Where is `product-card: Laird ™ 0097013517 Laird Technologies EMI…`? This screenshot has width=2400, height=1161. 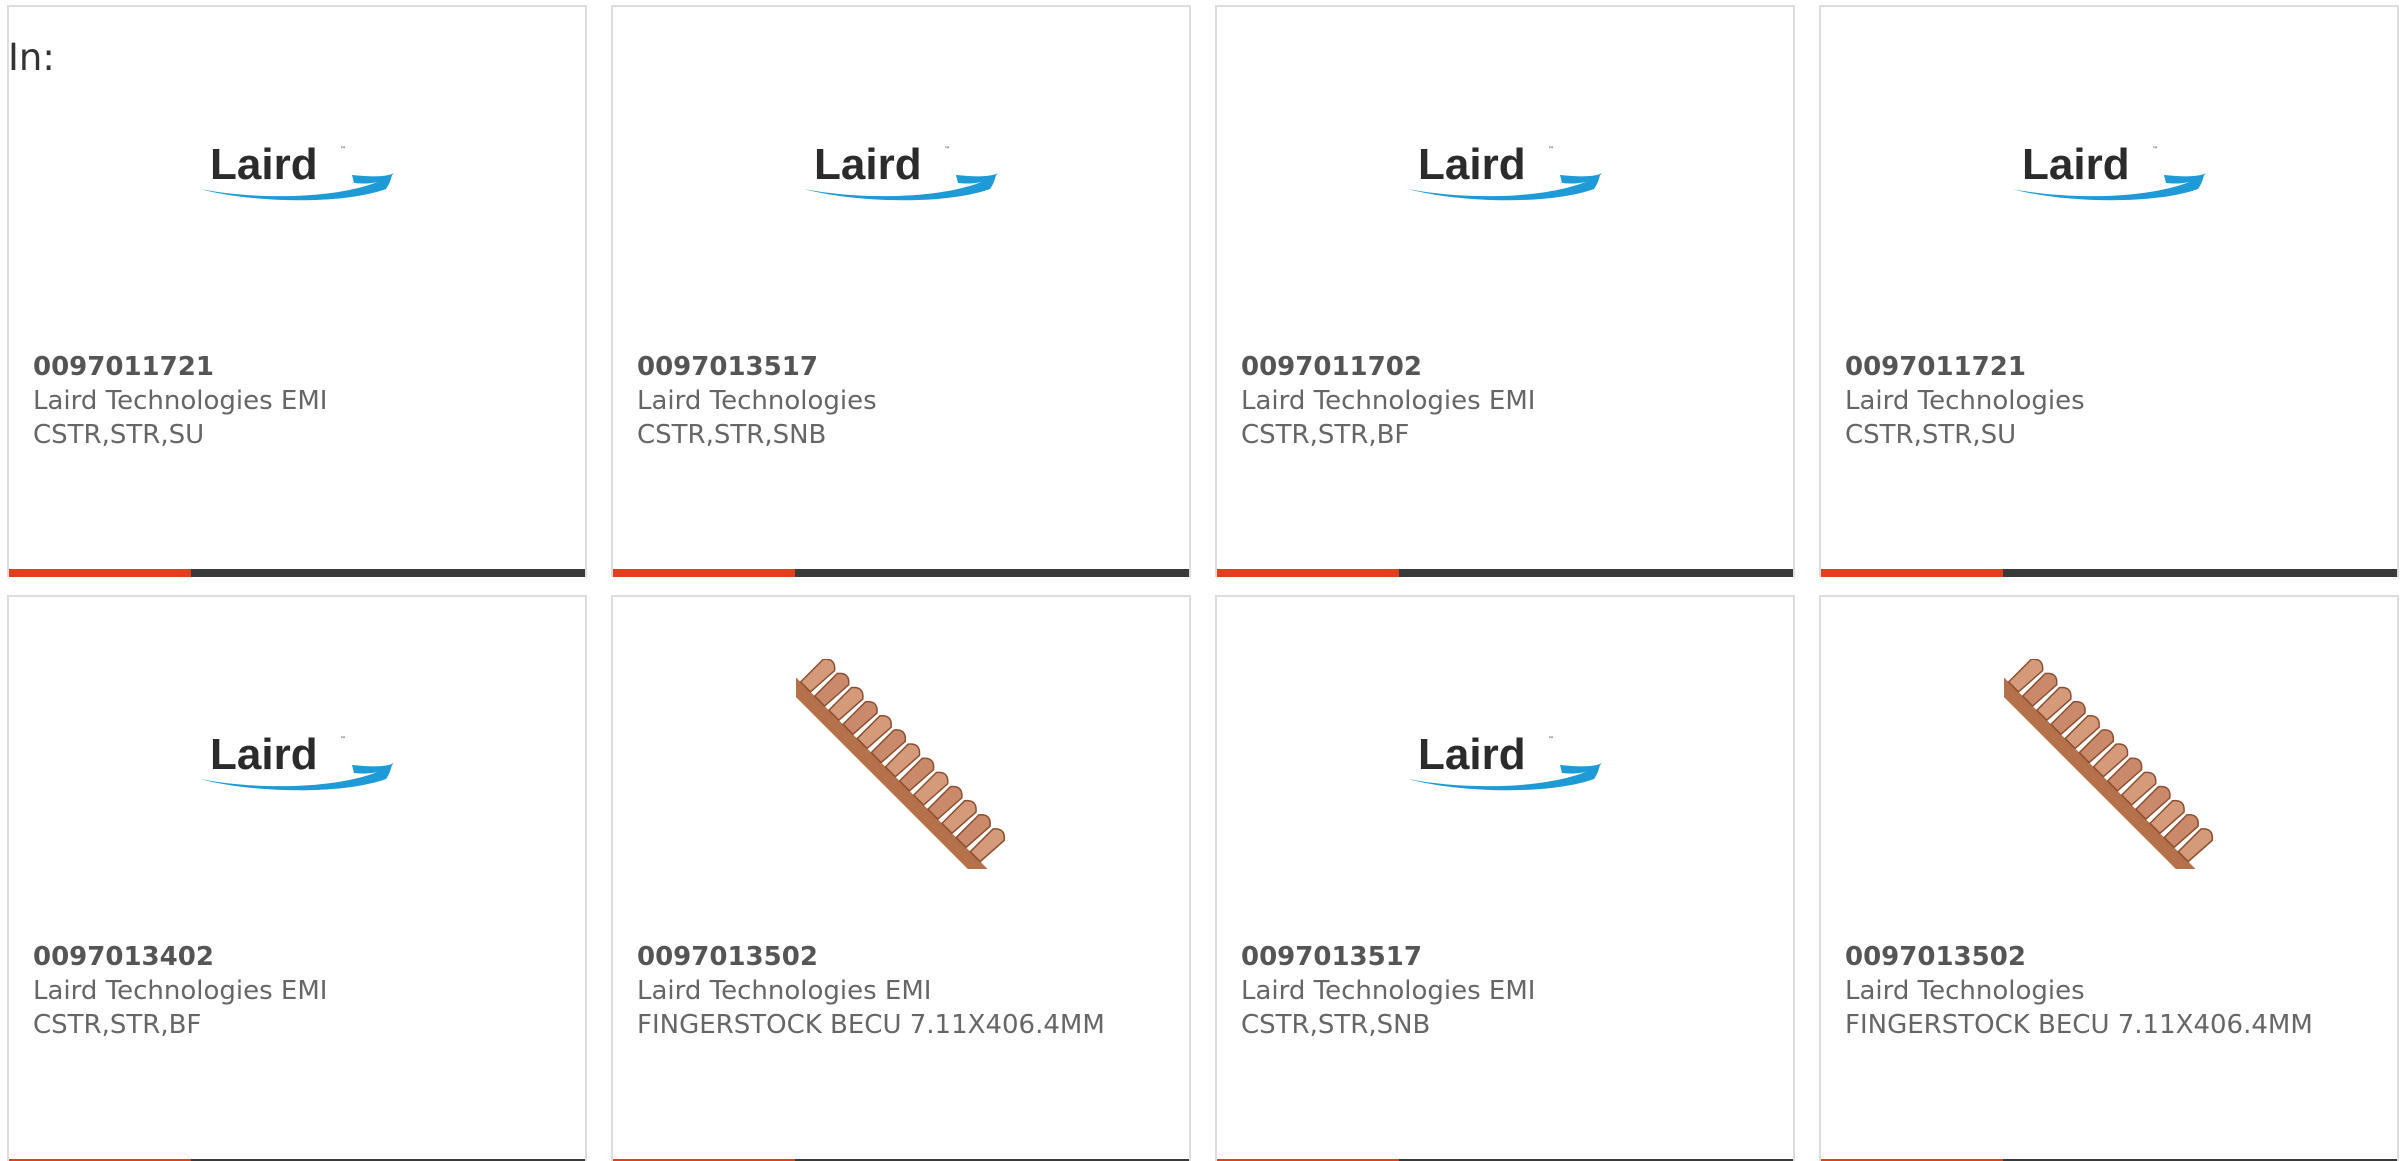
product-card: Laird ™ 0097013517 Laird Technologies EMI… is located at coordinates (1505, 878).